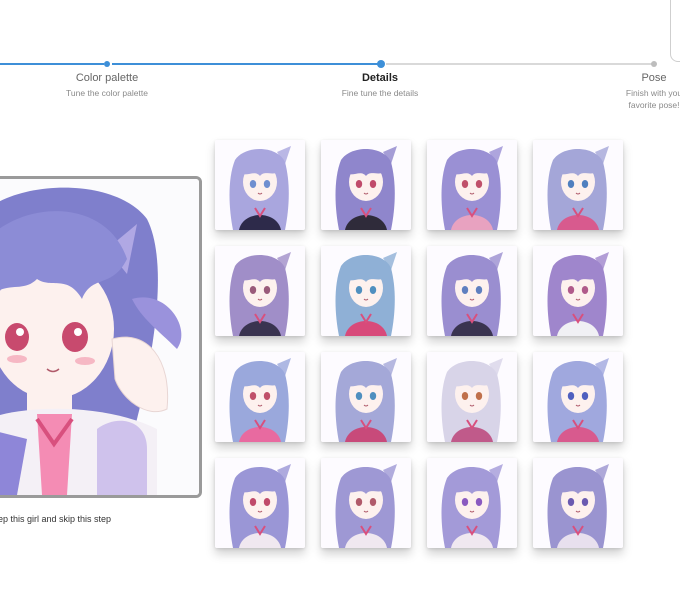  I want to click on step-subtitle-pose-line2: favorite pose!, so click(654, 105).